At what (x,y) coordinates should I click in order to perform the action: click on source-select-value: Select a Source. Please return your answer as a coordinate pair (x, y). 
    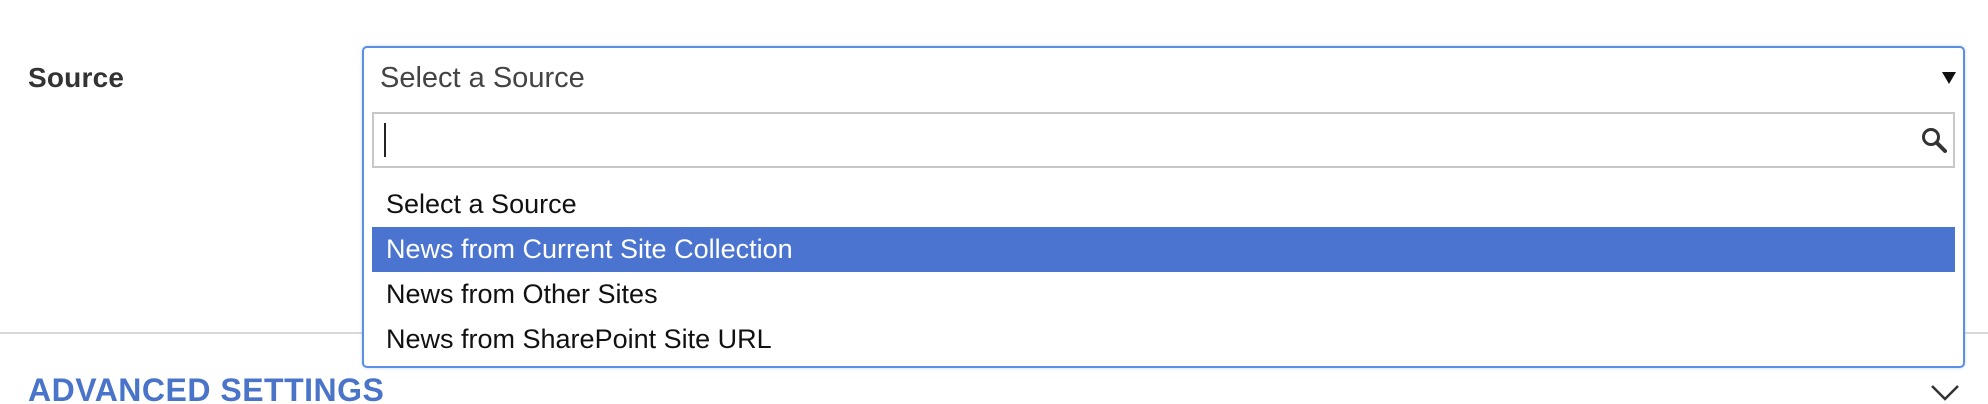
    Looking at the image, I should click on (482, 78).